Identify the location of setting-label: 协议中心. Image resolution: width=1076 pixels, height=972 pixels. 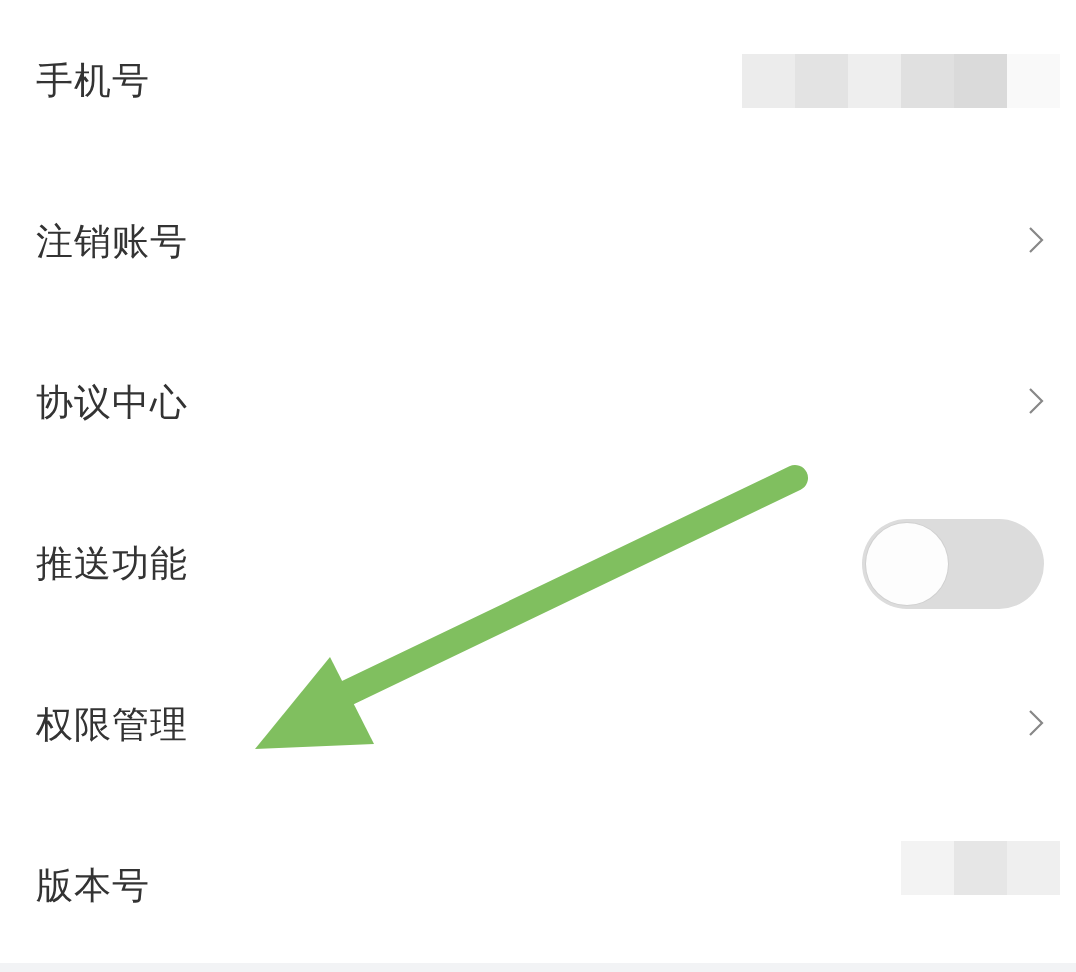
(112, 402).